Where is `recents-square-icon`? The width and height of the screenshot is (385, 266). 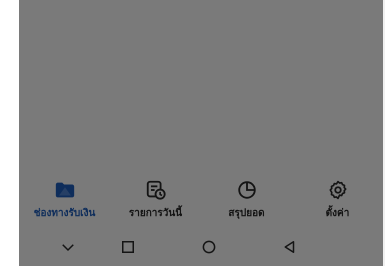 recents-square-icon is located at coordinates (128, 247).